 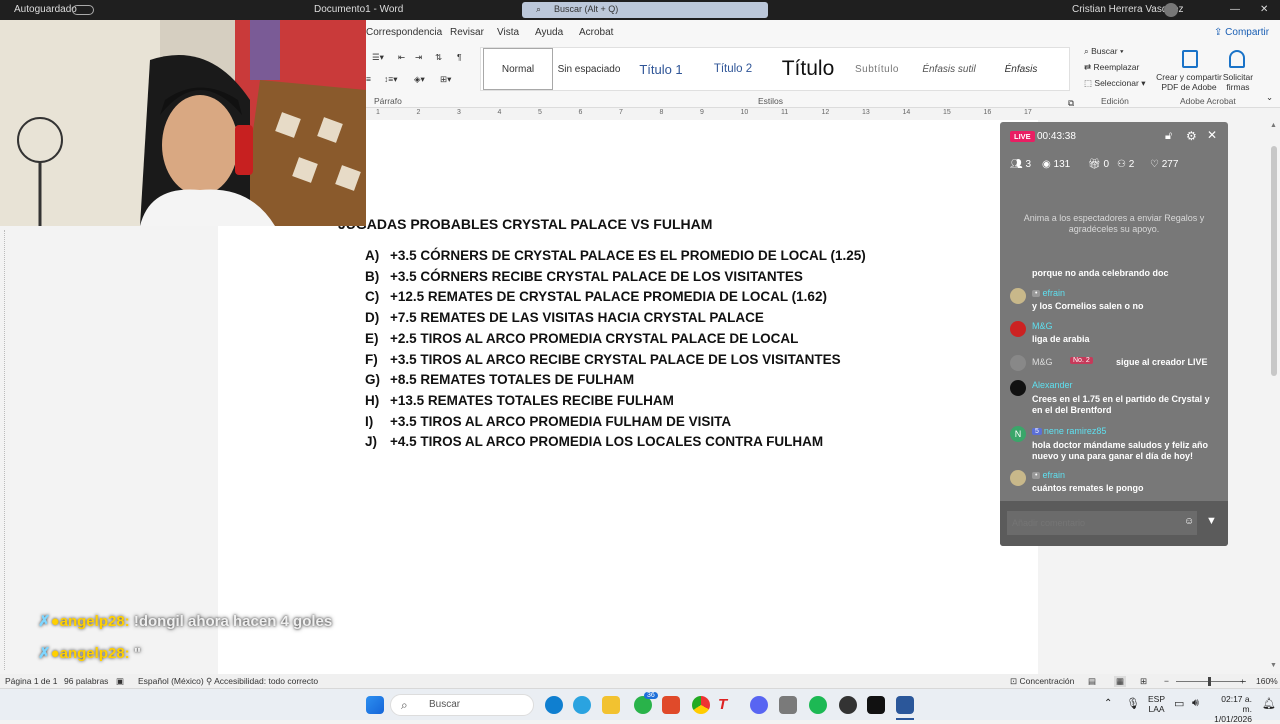 What do you see at coordinates (788, 705) in the screenshot?
I see `calculator-icon` at bounding box center [788, 705].